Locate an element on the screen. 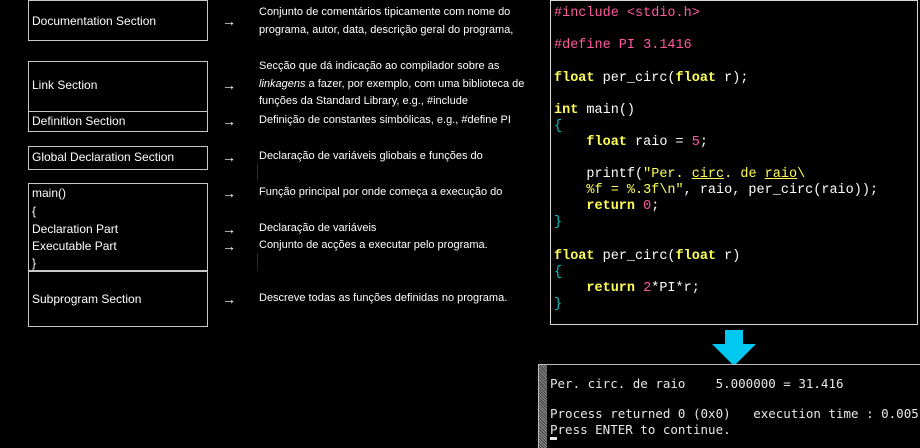  code-line-open-brace-2: { is located at coordinates (558, 272).